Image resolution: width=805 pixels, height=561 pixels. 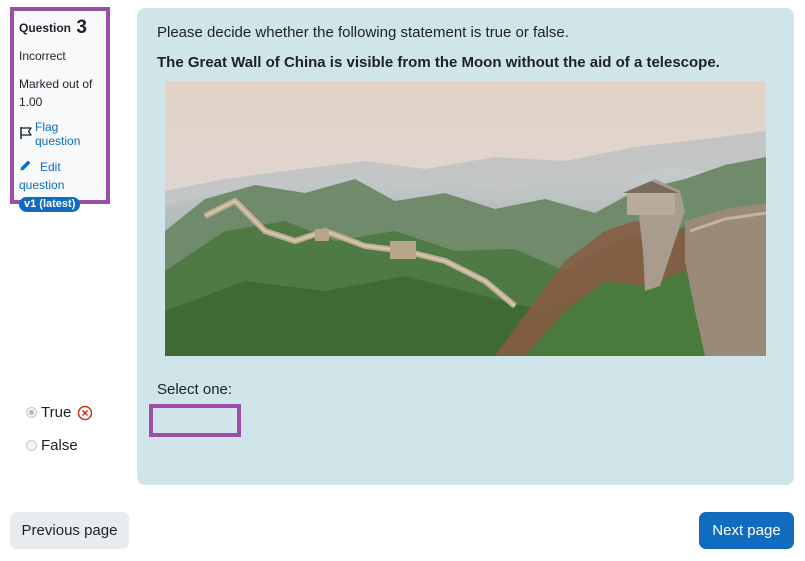 I want to click on previous-page-button: Previous page, so click(x=69, y=530).